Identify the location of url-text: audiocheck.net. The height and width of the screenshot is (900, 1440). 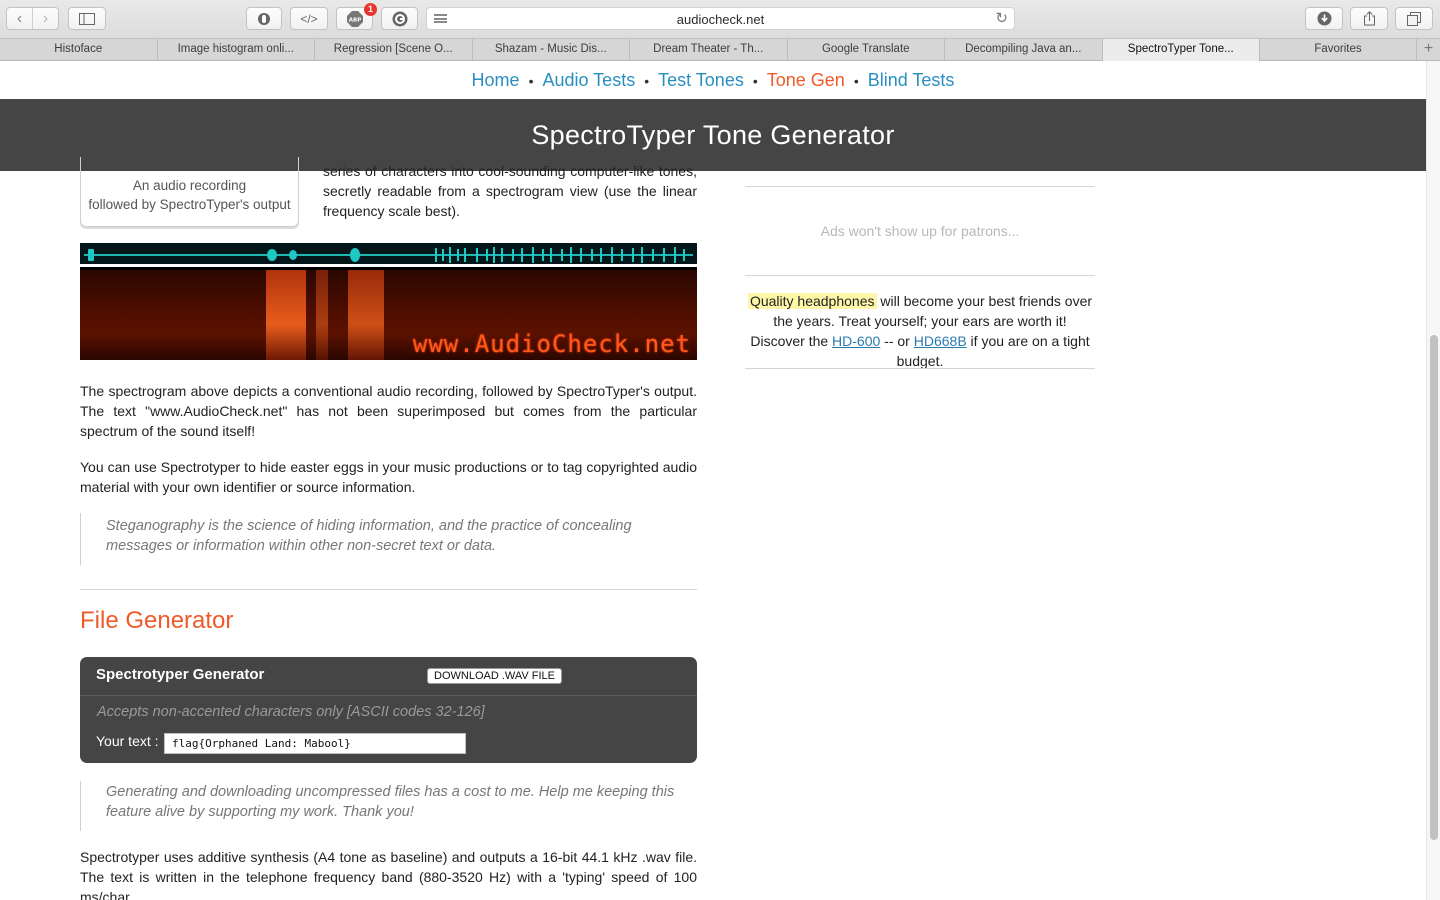
(720, 19).